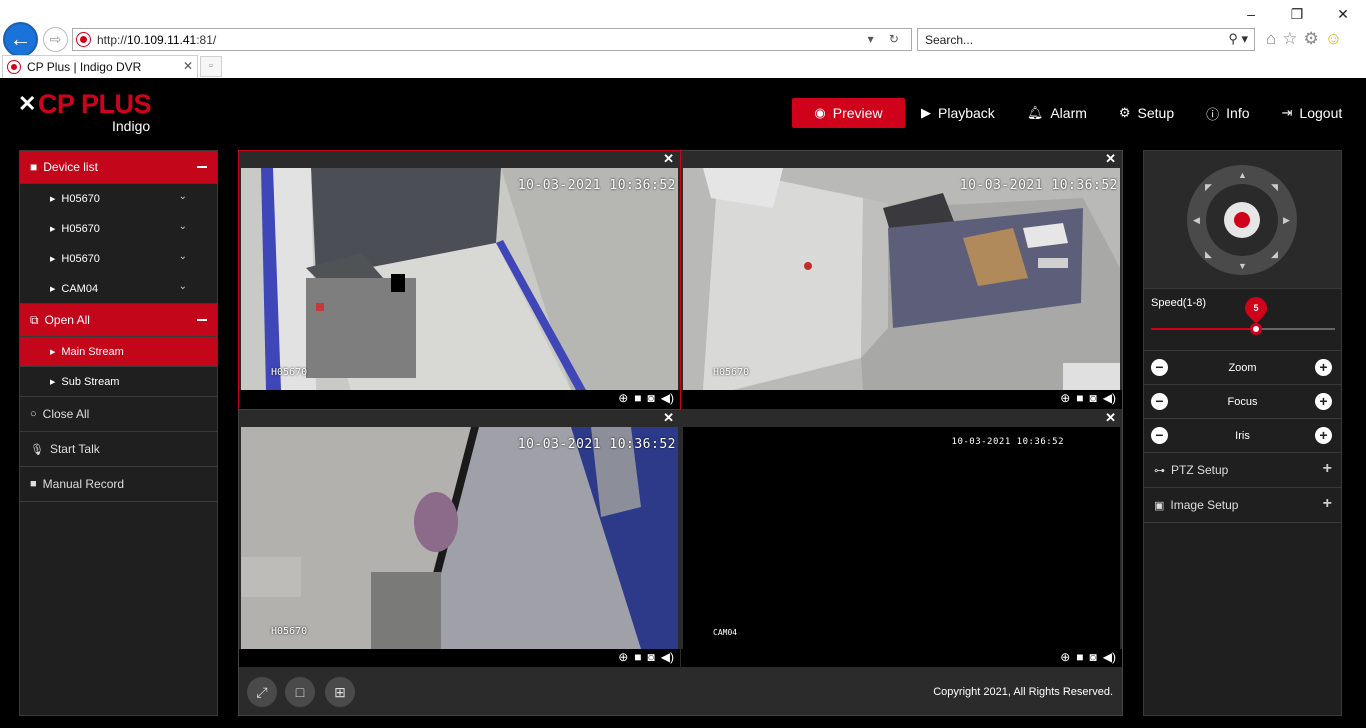 The height and width of the screenshot is (728, 1366). What do you see at coordinates (262, 692) in the screenshot?
I see `fullscreen-icon: ⤢` at bounding box center [262, 692].